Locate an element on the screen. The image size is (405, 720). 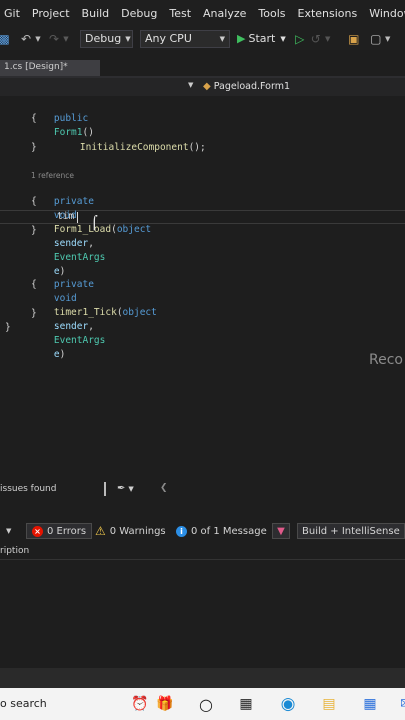
token-punct: (); is located at coordinates (197, 147).